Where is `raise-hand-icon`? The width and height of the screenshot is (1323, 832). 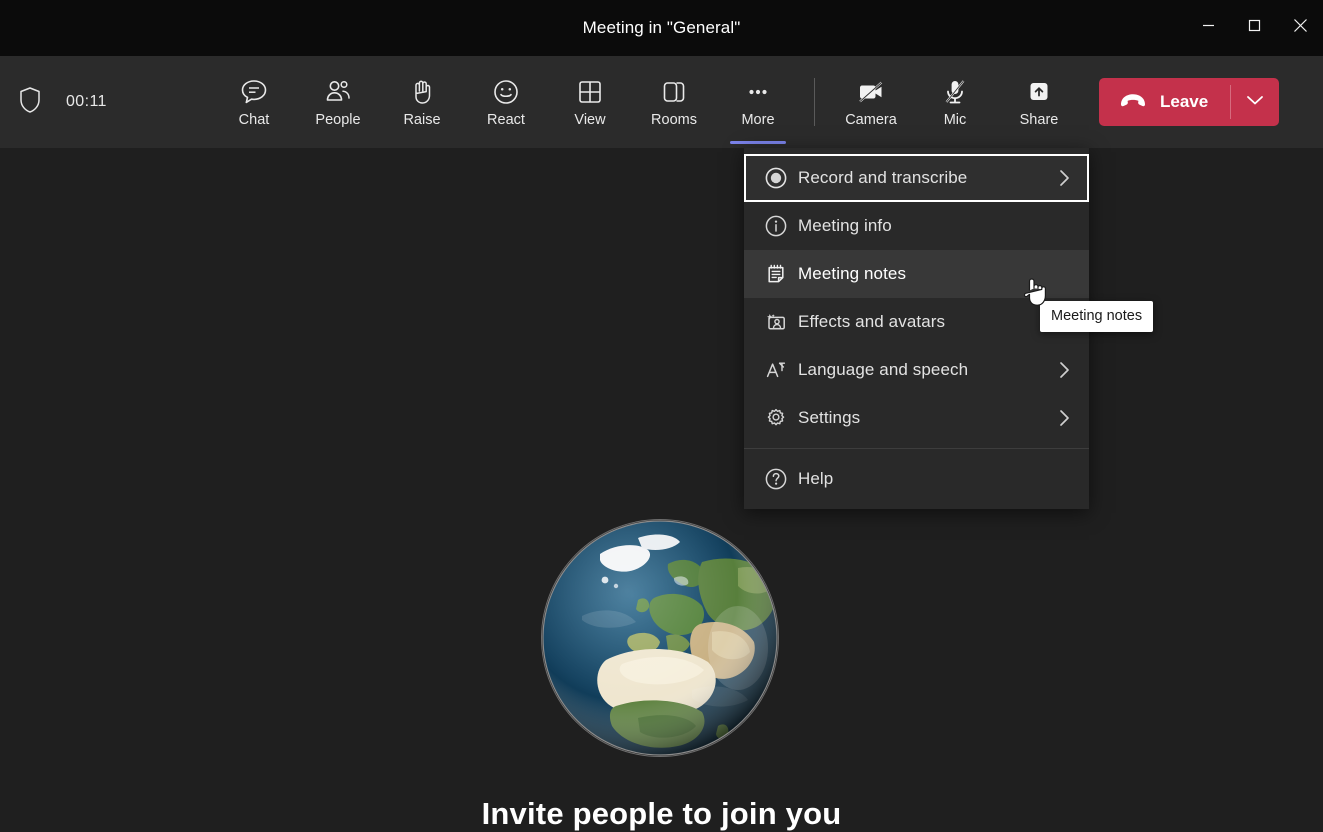
raise-hand-icon is located at coordinates (422, 92).